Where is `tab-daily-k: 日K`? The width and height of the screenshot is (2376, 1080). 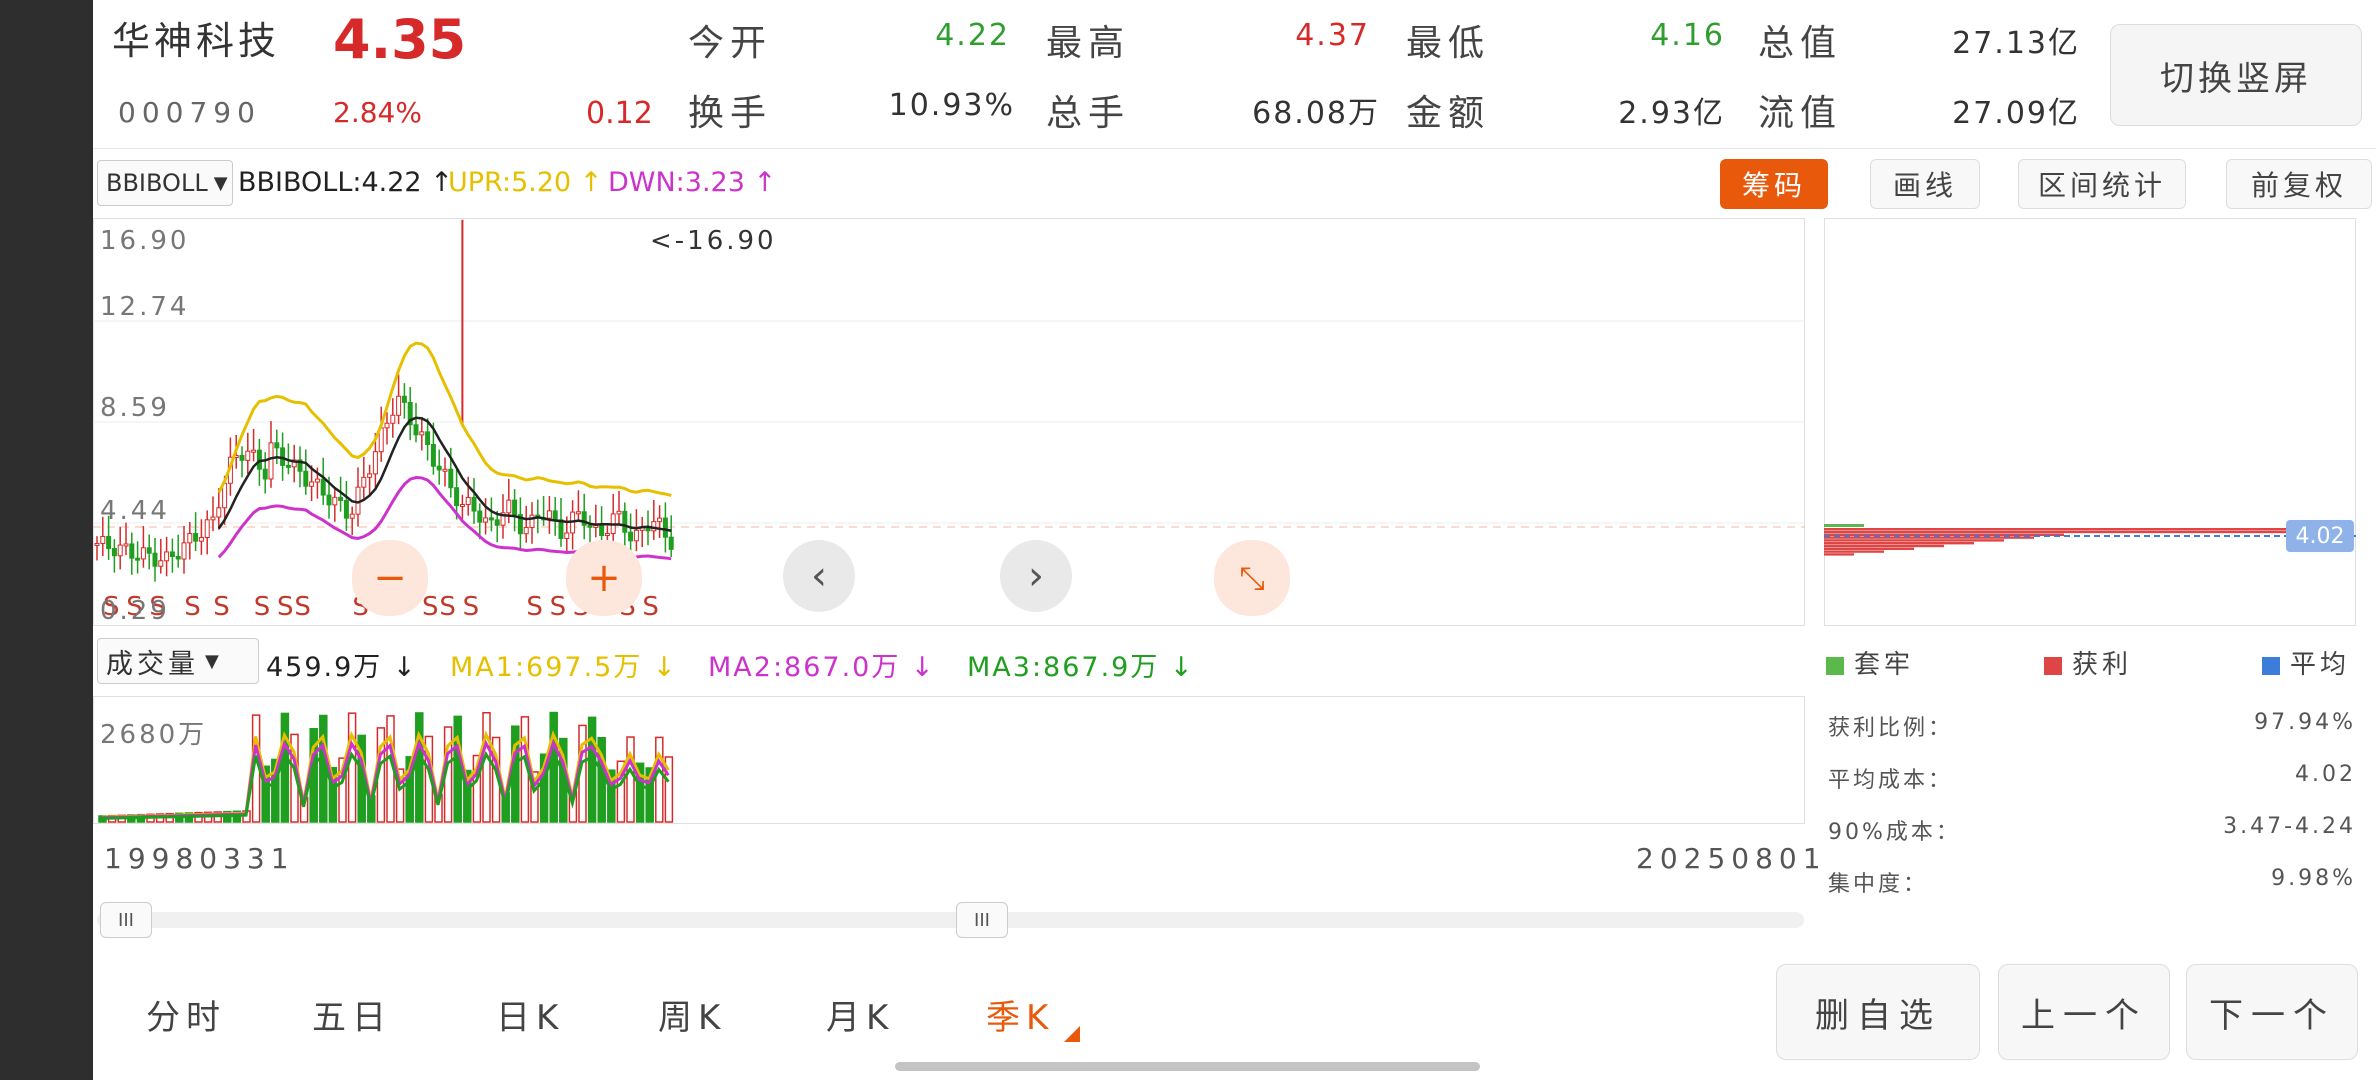 tab-daily-k: 日K is located at coordinates (530, 1014).